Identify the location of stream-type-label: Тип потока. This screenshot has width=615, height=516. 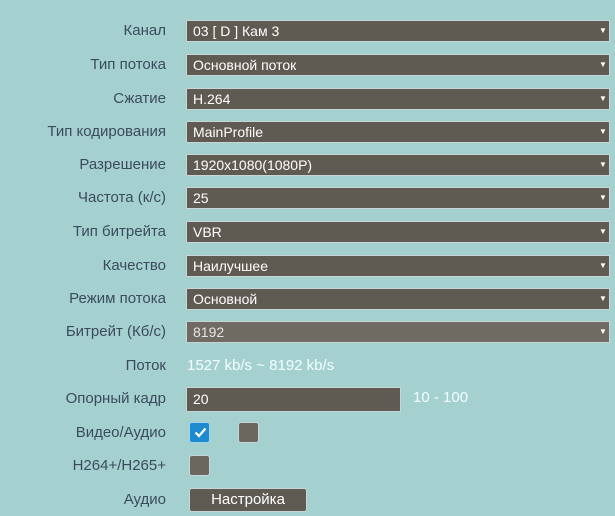
(128, 64).